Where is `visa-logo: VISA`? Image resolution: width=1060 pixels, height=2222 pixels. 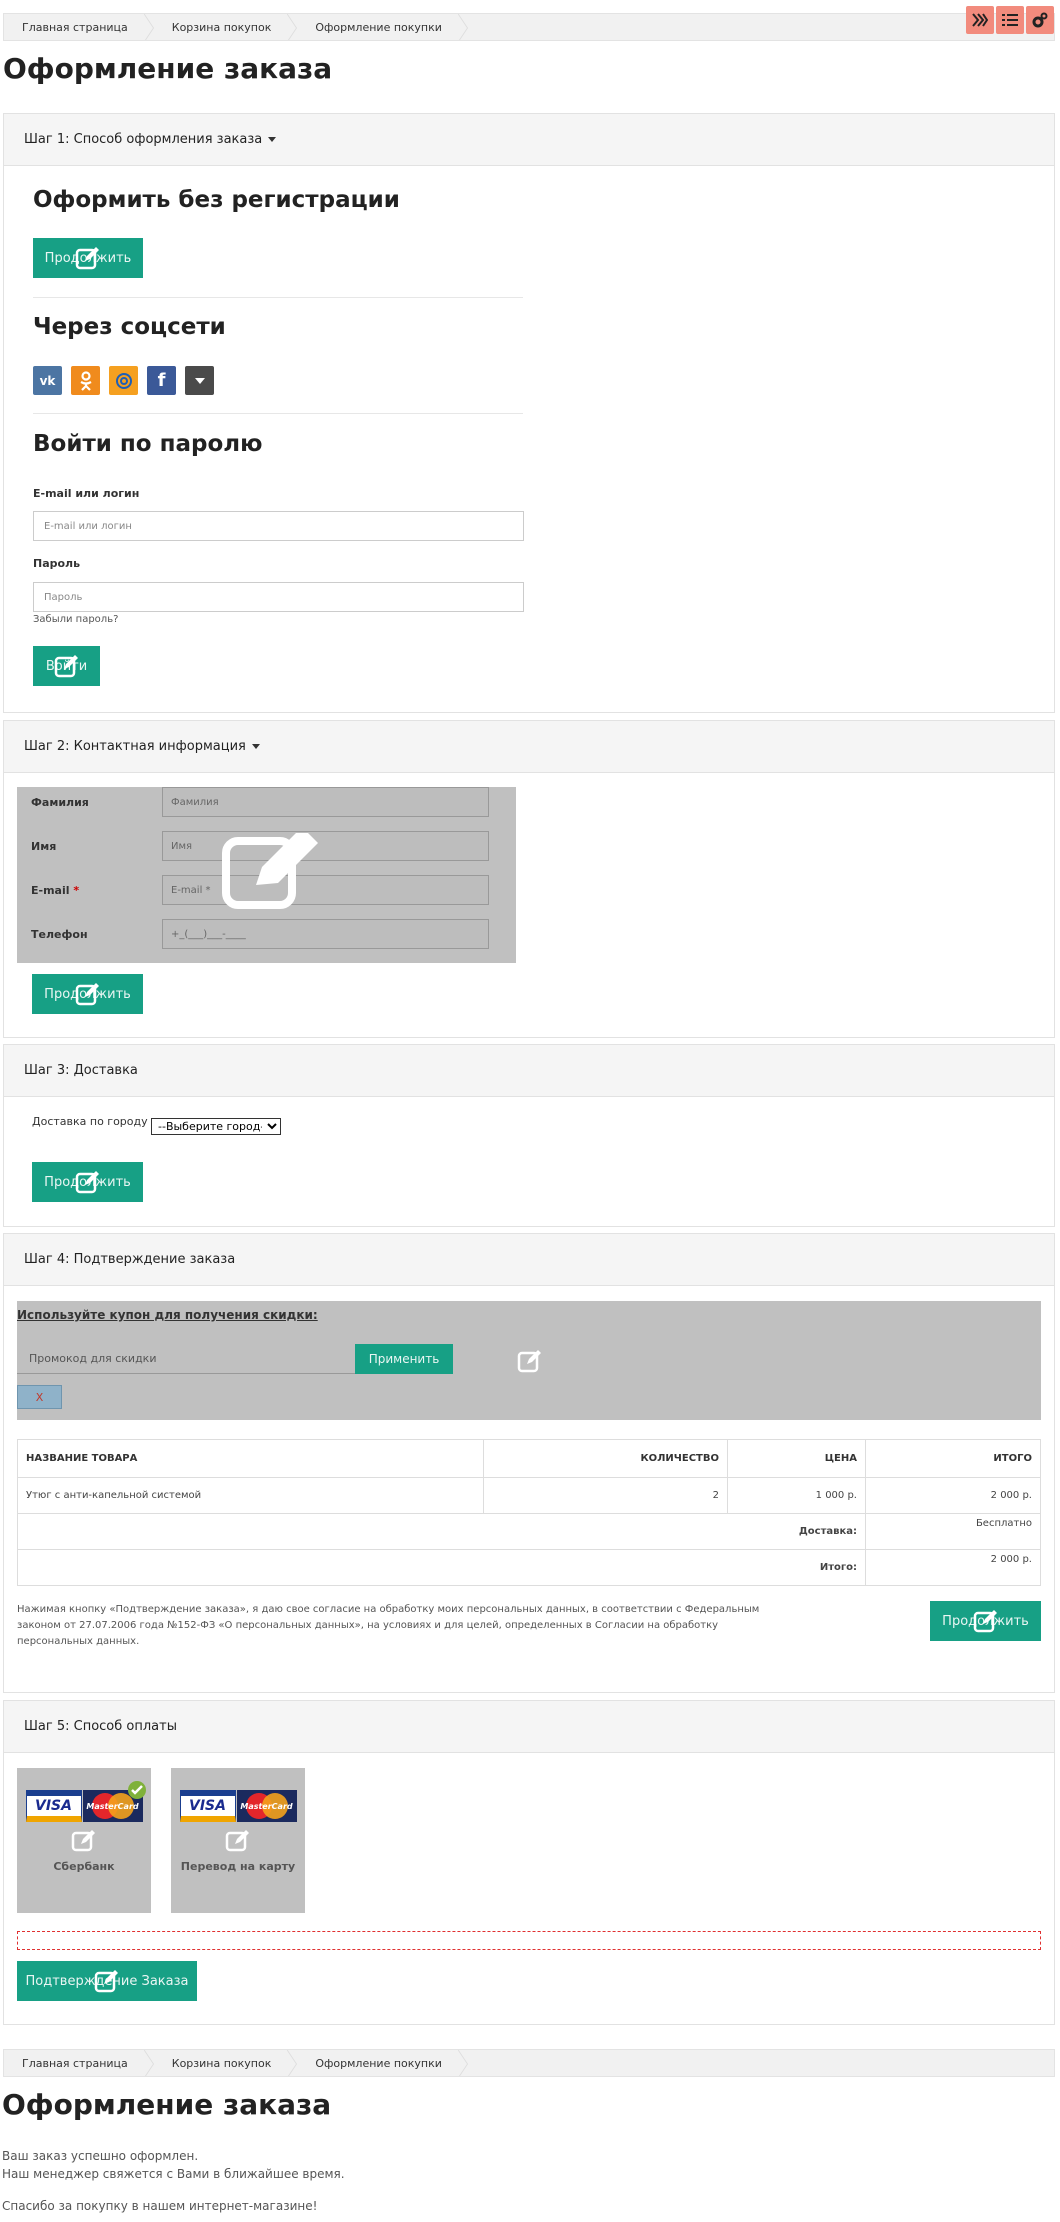 visa-logo: VISA is located at coordinates (207, 1806).